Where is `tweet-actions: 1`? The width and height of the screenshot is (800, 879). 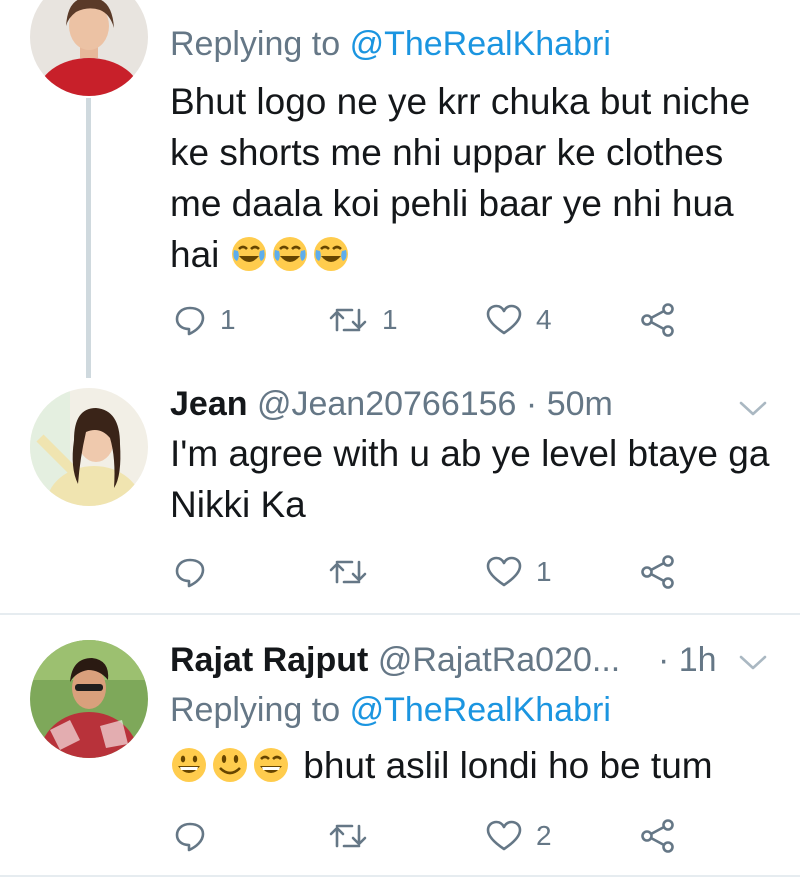
tweet-actions: 1 is located at coordinates (430, 572).